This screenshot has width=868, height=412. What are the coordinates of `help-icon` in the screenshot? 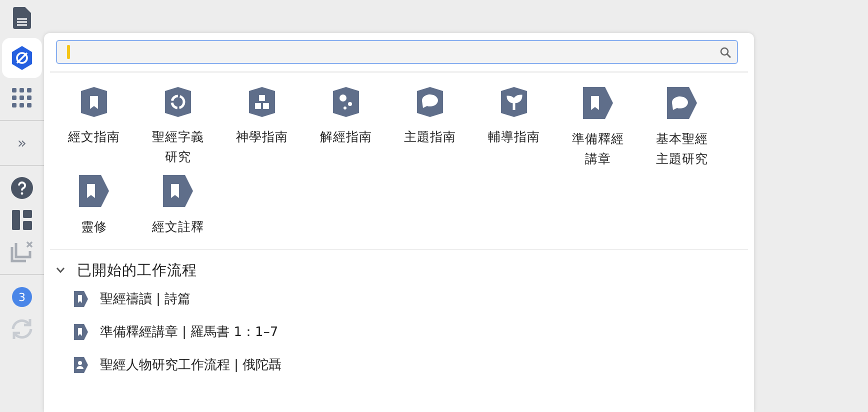 It's located at (22, 188).